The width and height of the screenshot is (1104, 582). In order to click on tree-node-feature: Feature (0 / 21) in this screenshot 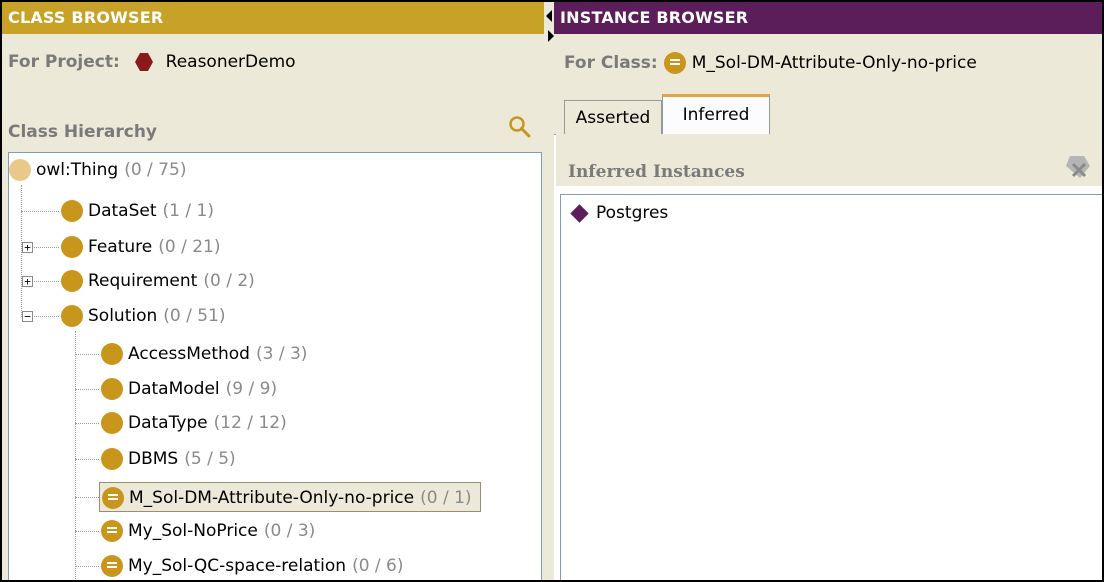, I will do `click(141, 247)`.